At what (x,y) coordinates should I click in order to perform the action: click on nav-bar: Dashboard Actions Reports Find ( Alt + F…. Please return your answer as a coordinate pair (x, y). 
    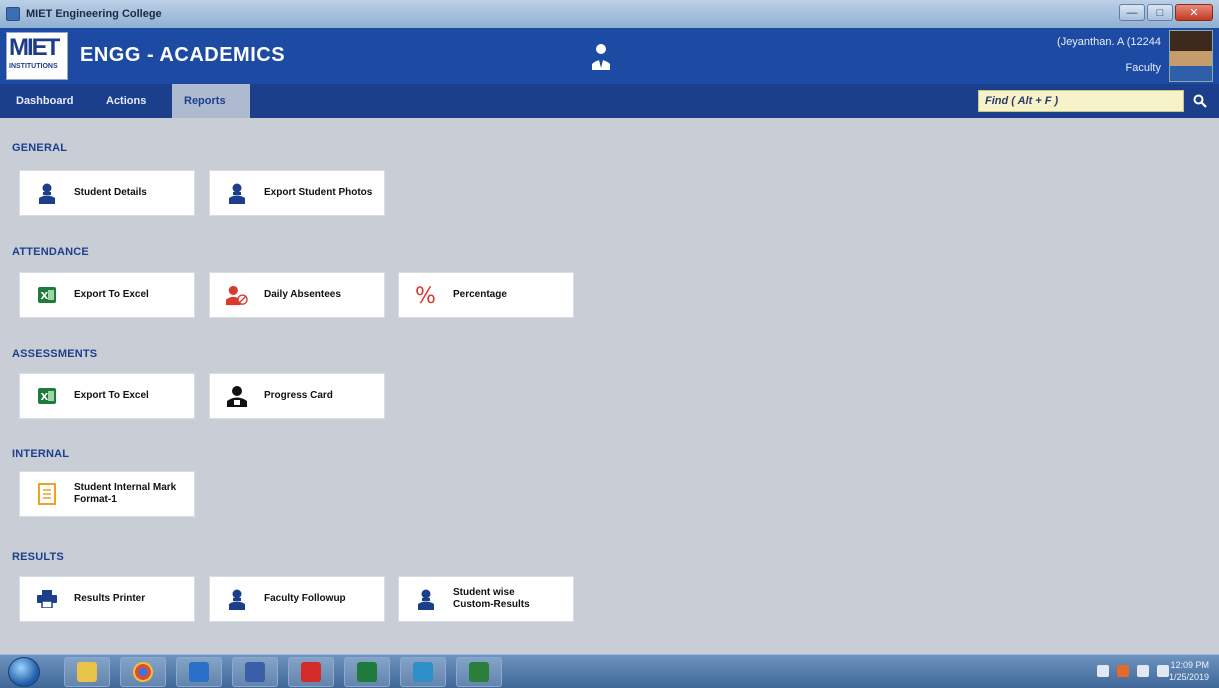
    Looking at the image, I should click on (609, 101).